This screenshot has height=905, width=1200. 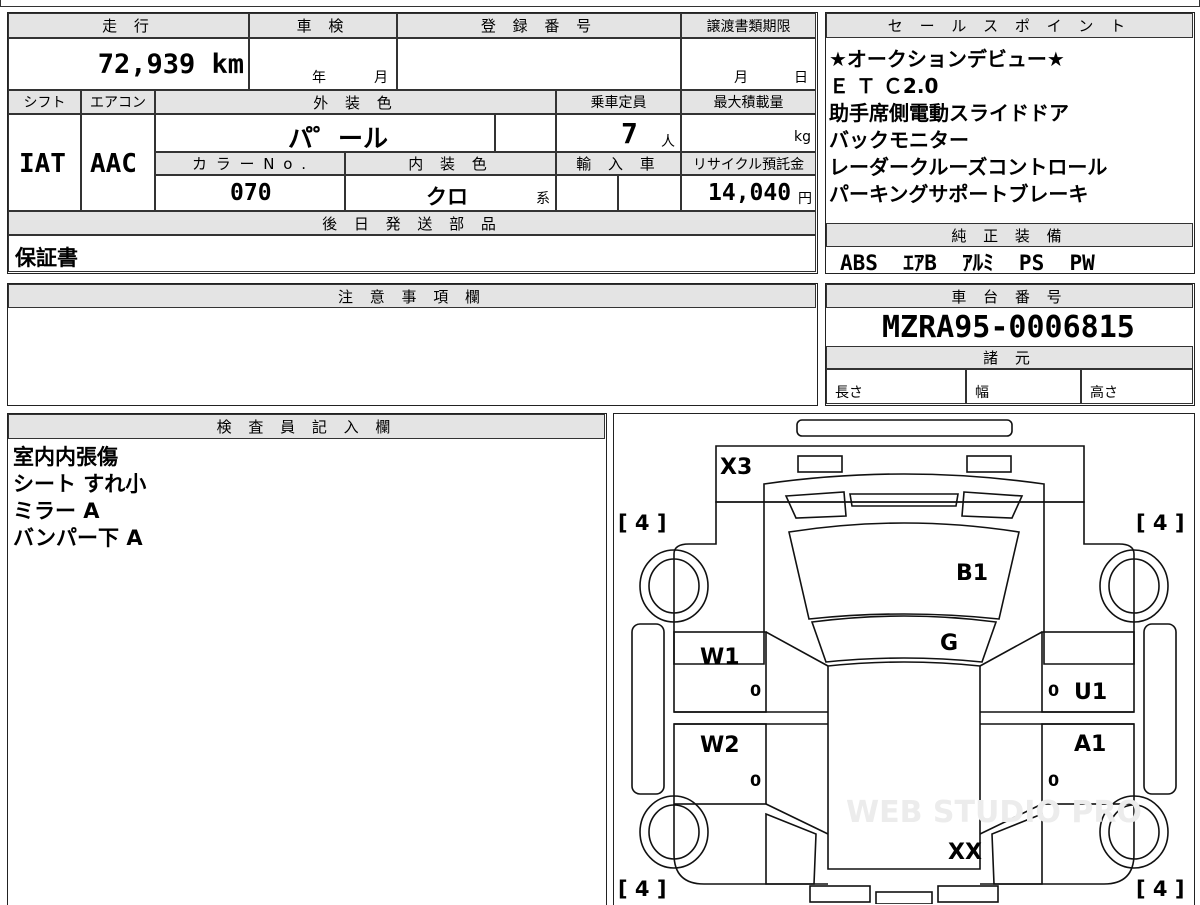 What do you see at coordinates (802, 137) in the screenshot?
I see `max-load-unit: kg` at bounding box center [802, 137].